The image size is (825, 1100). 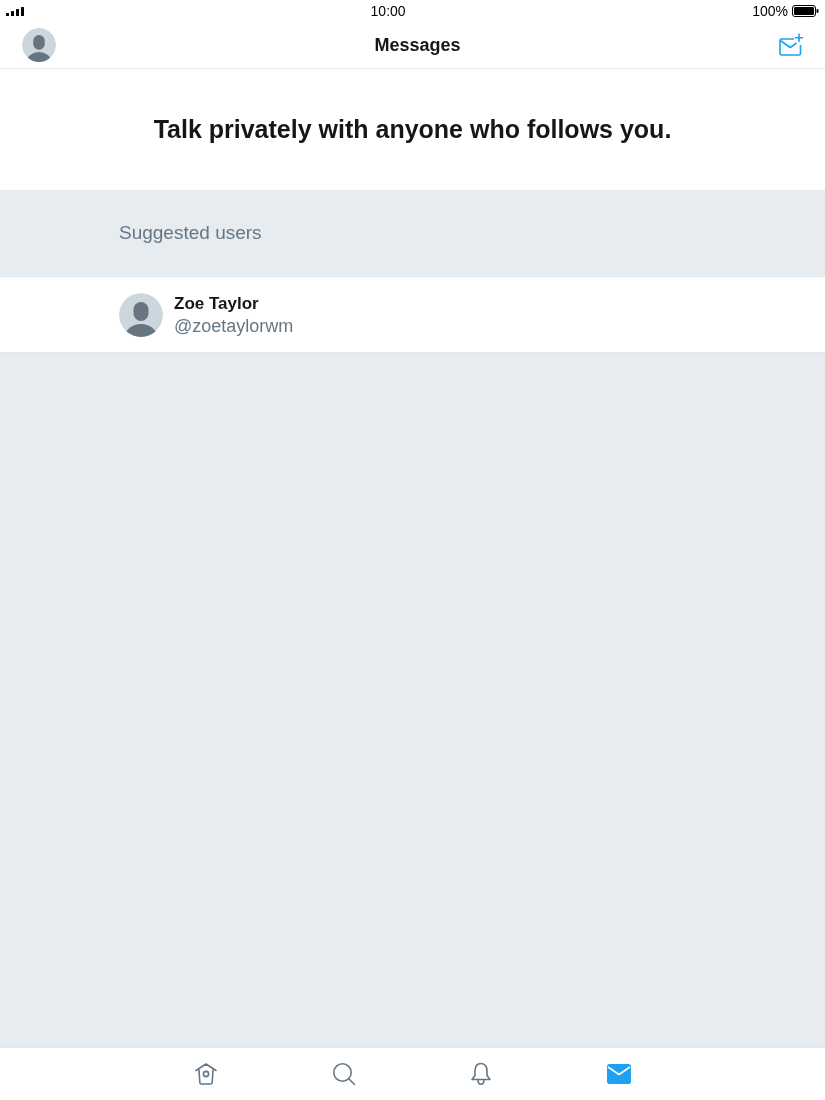 I want to click on user-name: Zoe Taylor, so click(x=217, y=303).